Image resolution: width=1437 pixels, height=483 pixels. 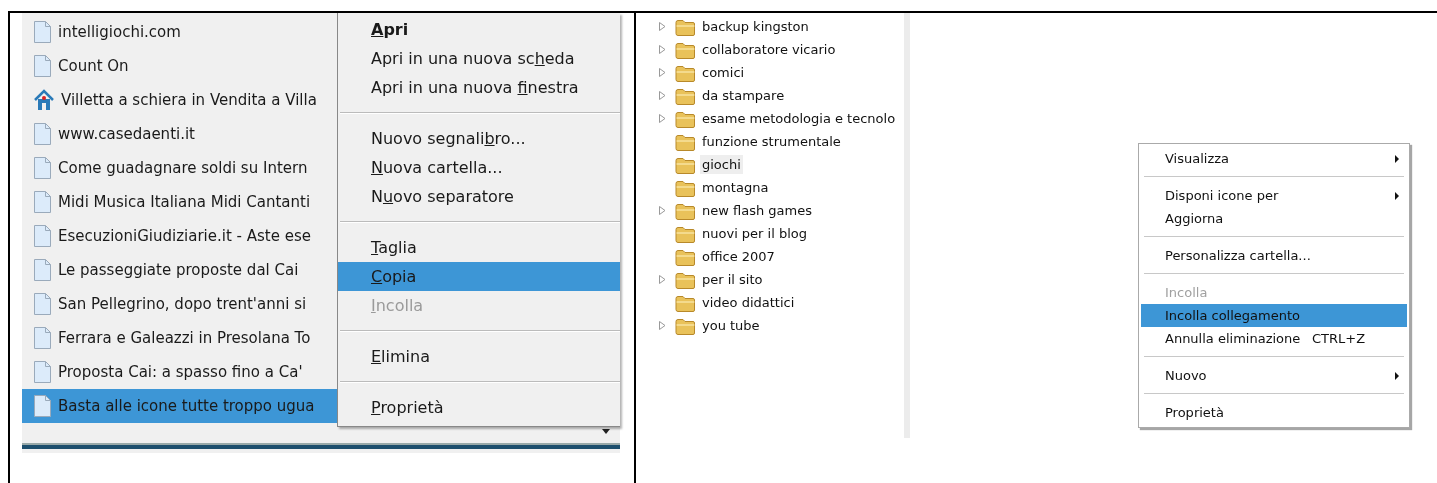 What do you see at coordinates (179, 66) in the screenshot?
I see `bookmark-item: Count On` at bounding box center [179, 66].